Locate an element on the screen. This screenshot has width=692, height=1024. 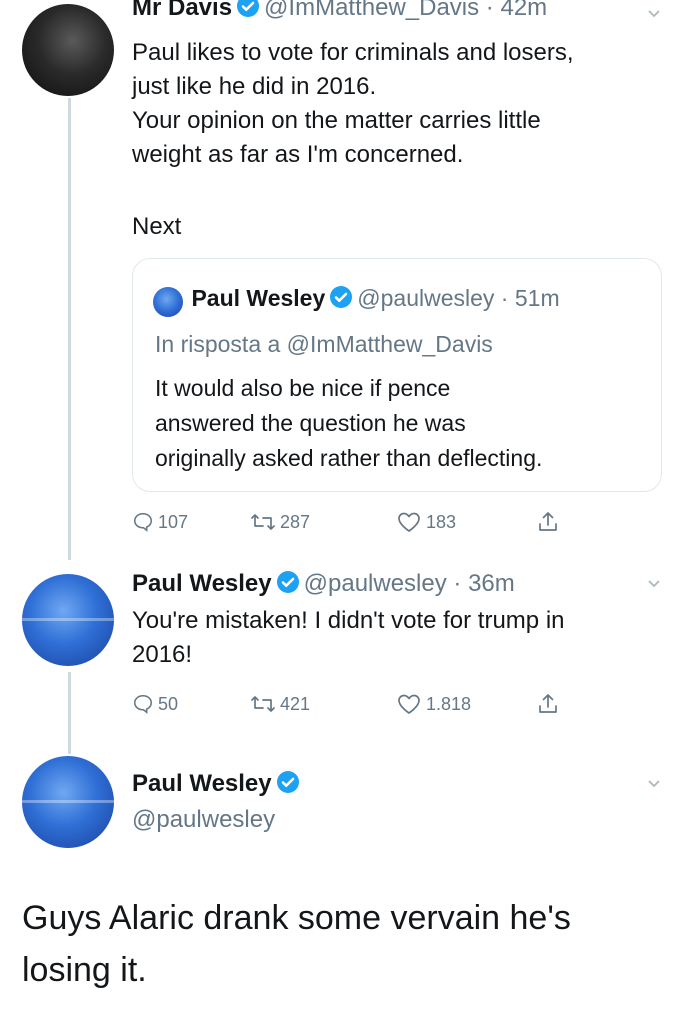
retweet-button: 421 is located at coordinates (323, 704).